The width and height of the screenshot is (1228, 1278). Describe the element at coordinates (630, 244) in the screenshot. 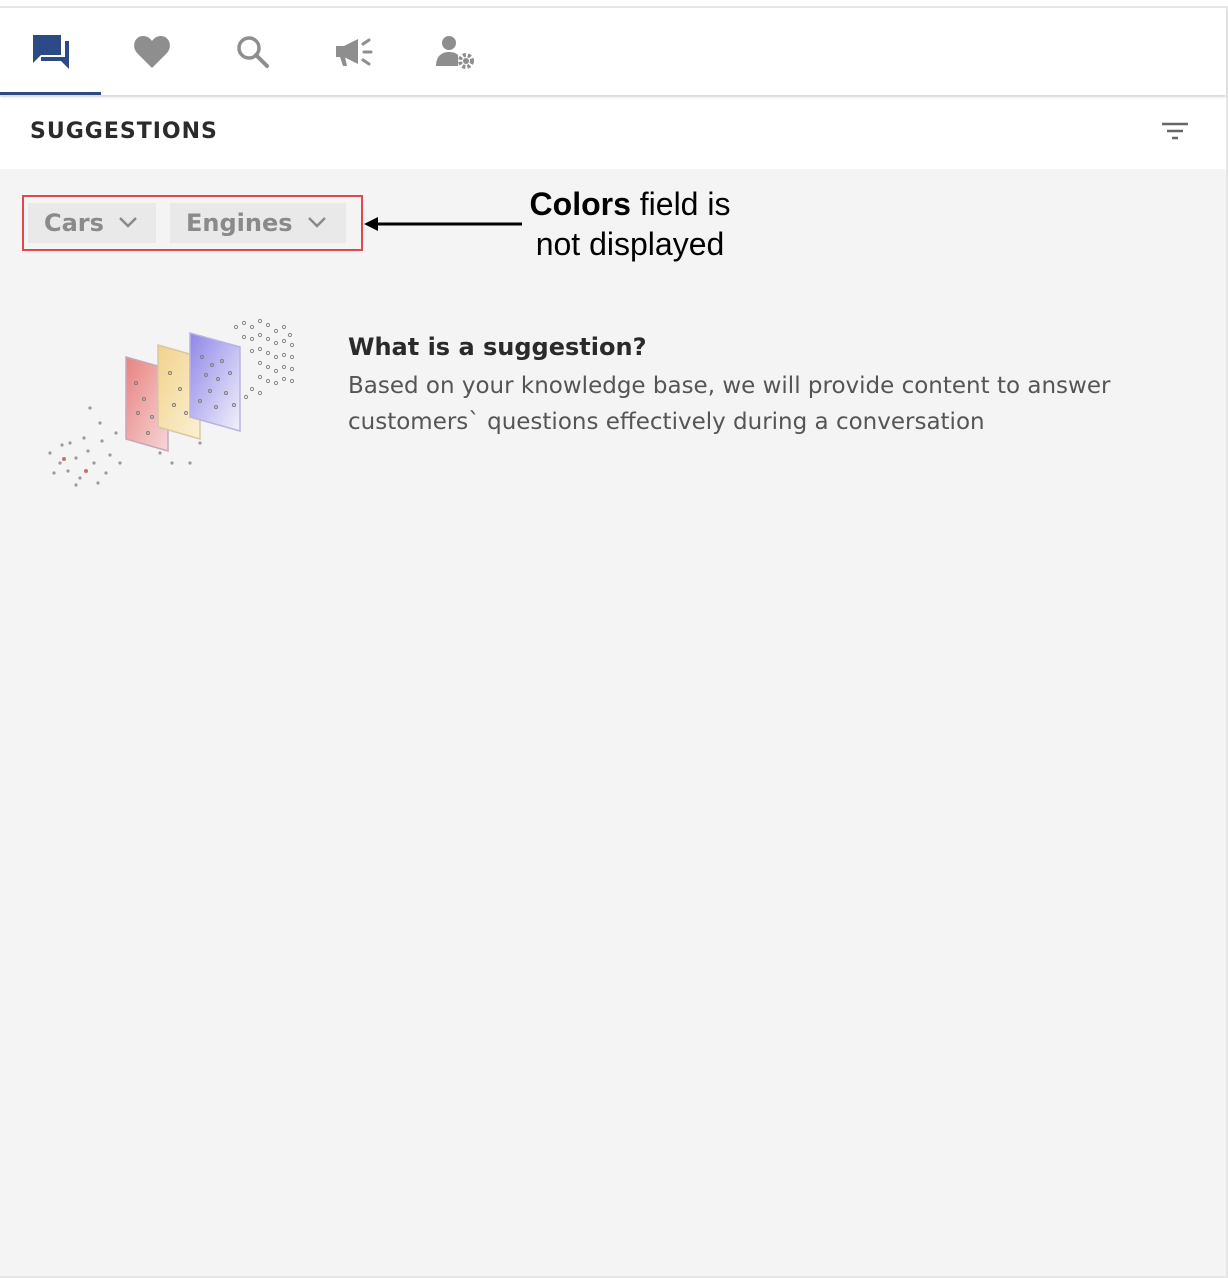

I see `annotation-line2: not displayed` at that location.